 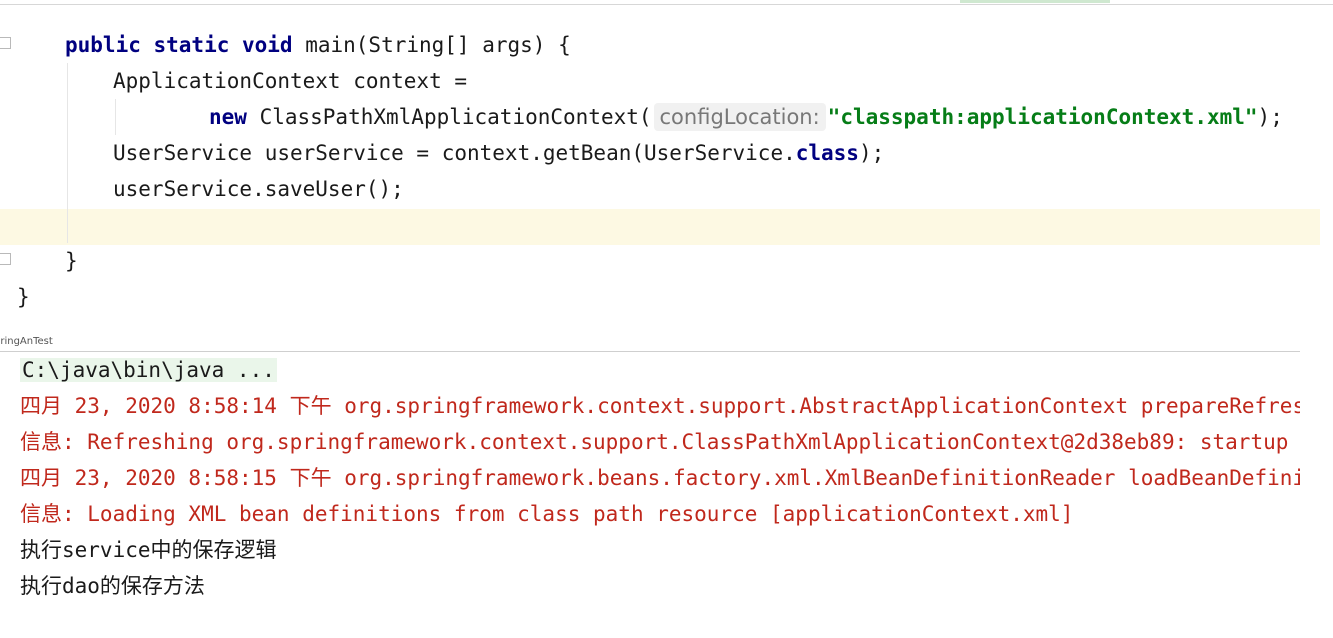 What do you see at coordinates (455, 117) in the screenshot?
I see `code-token: ClassPathXmlApplicationContext(` at bounding box center [455, 117].